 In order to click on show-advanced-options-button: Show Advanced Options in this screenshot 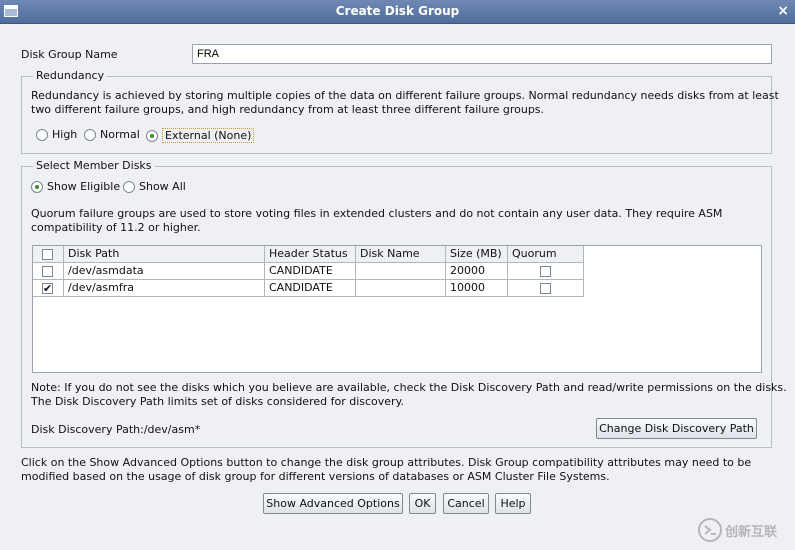, I will do `click(333, 503)`.